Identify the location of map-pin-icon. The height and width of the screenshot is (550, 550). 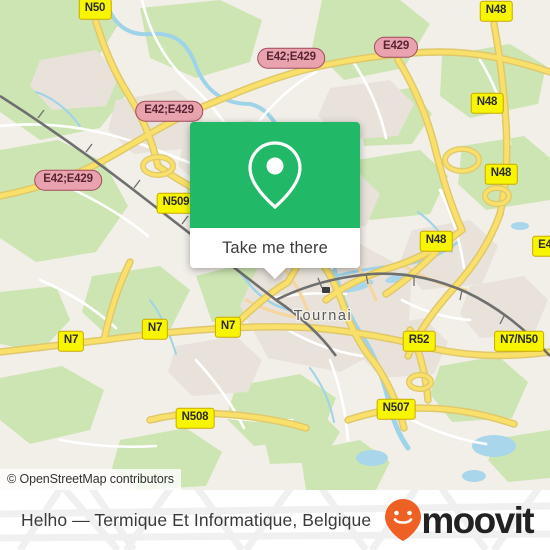
(275, 175).